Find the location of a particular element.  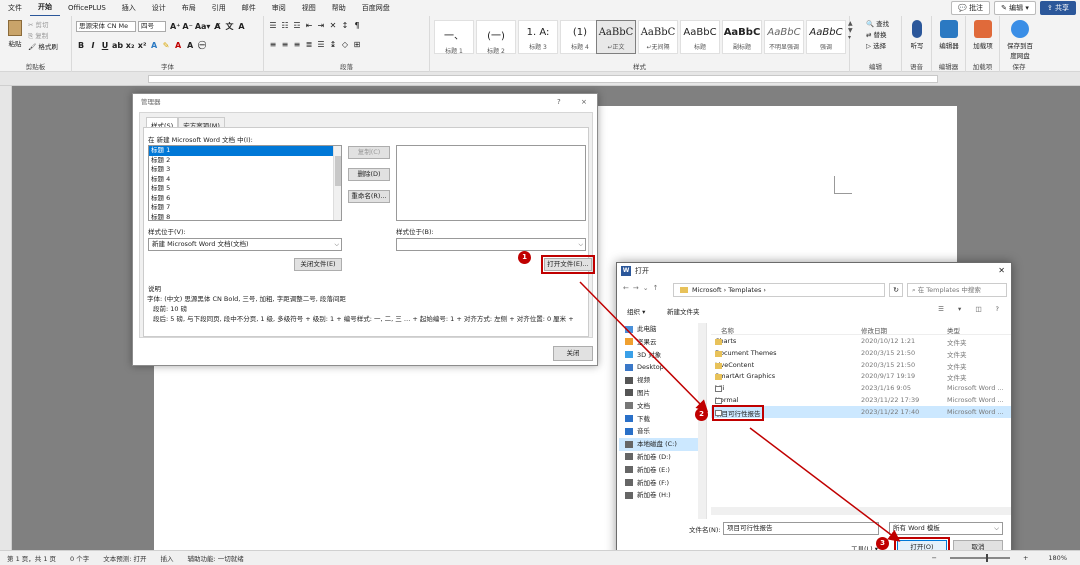

list-item: 标题 4 is located at coordinates (245, 180).